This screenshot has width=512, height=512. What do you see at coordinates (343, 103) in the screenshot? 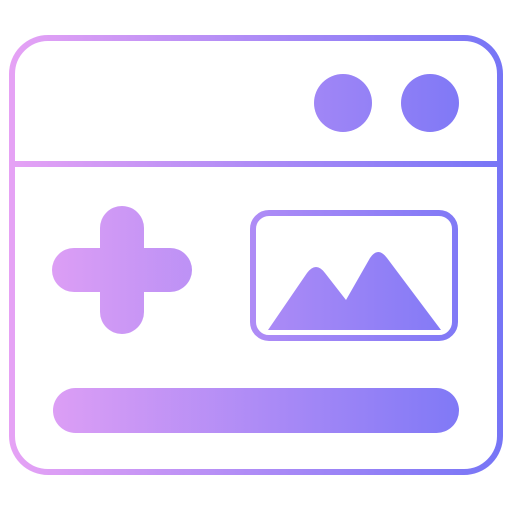
I see `window-dot-1-icon` at bounding box center [343, 103].